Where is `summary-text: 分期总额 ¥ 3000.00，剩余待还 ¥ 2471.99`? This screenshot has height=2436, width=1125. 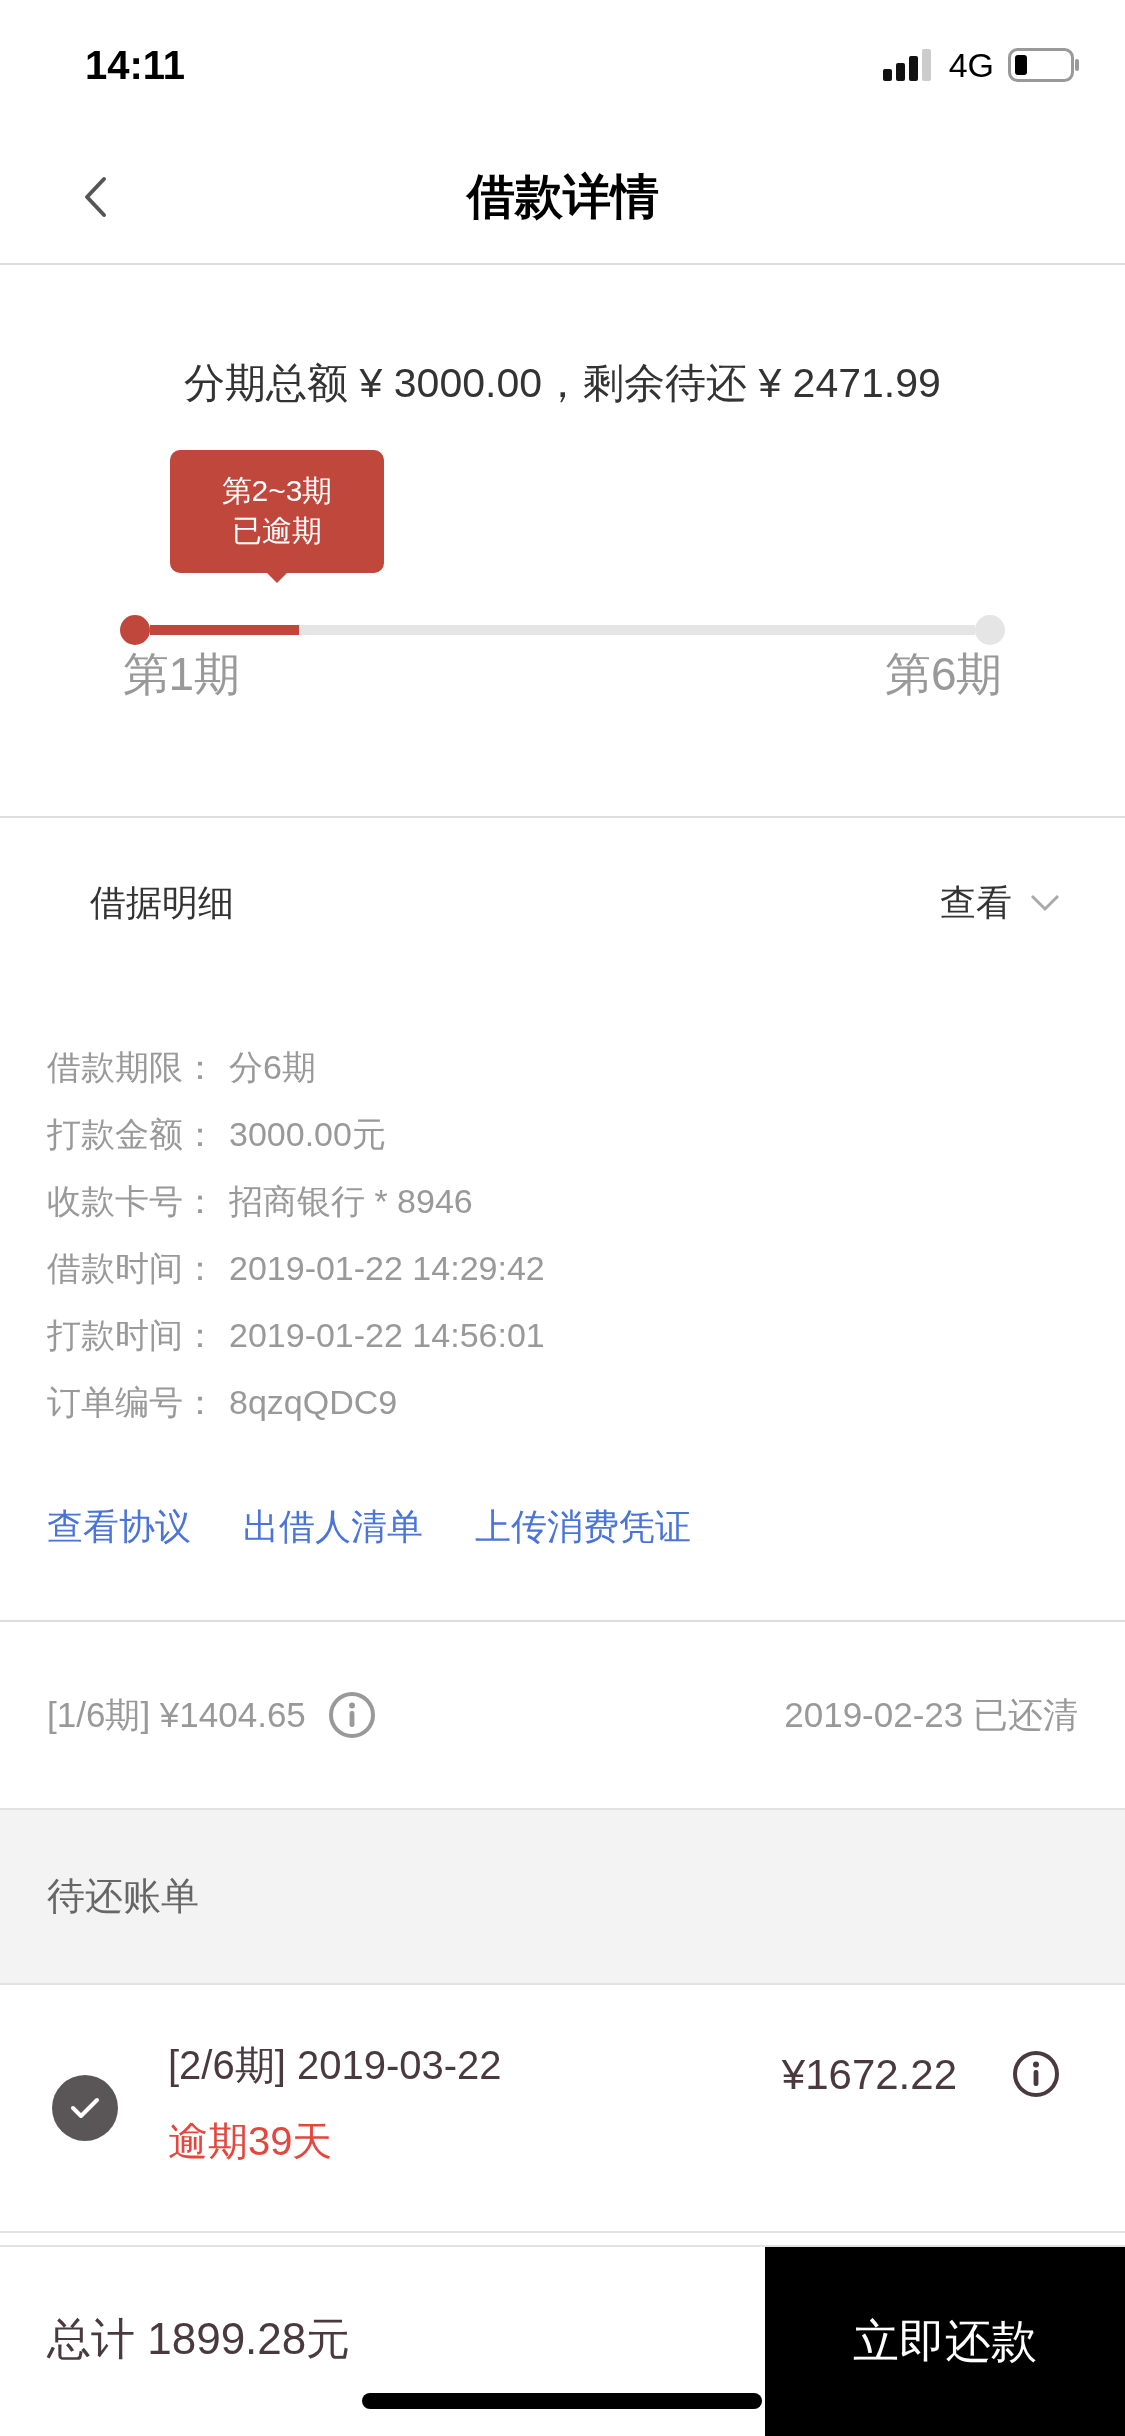
summary-text: 分期总额 ¥ 3000.00，剩余待还 ¥ 2471.99 is located at coordinates (562, 383).